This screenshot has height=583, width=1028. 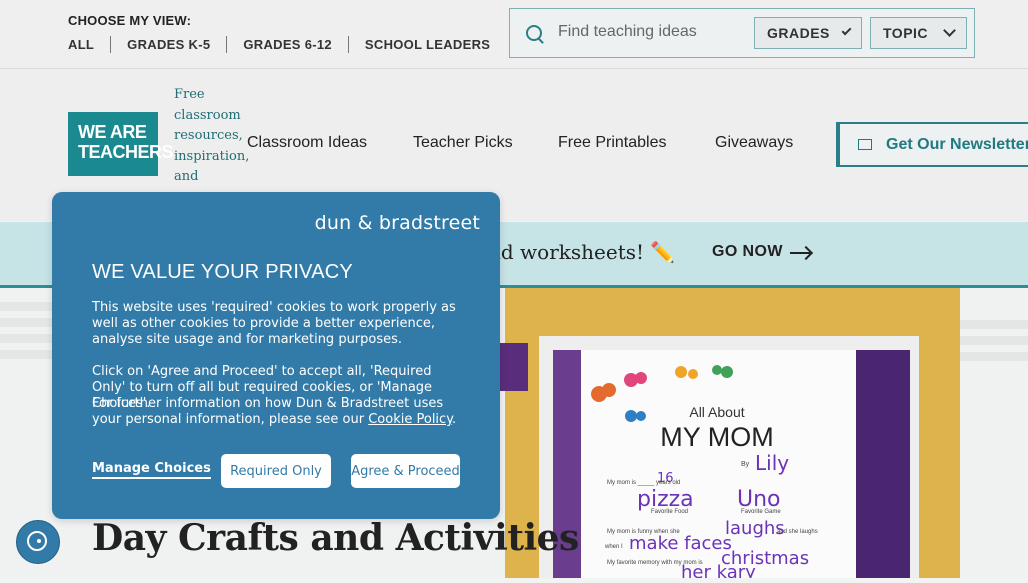 I want to click on manage-choices-link: Manage Choices, so click(x=151, y=470).